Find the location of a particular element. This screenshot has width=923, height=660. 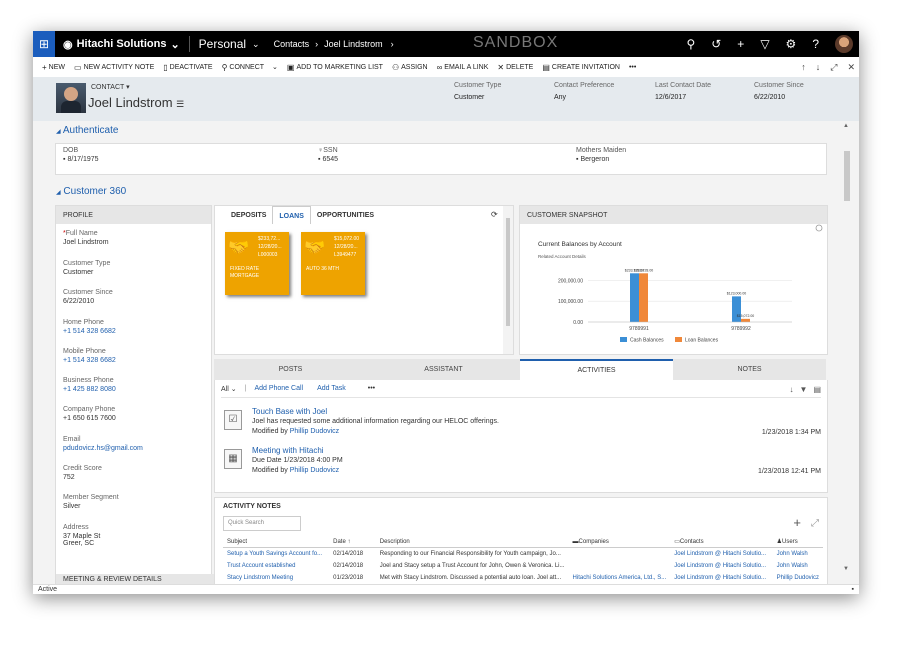

create-invitation-button: ▤ CREATE INVITATION is located at coordinates (581, 67).